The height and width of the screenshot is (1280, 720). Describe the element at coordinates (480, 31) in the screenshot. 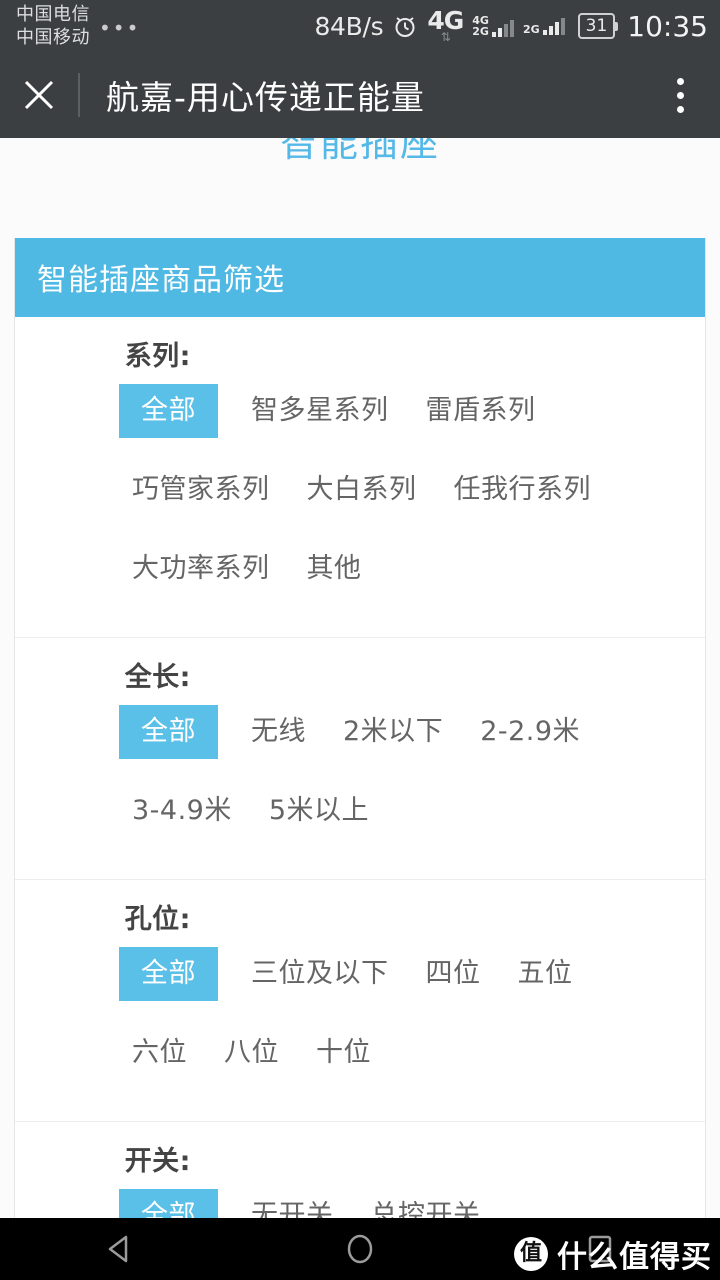

I see `sim2-network-bottom: 2G` at that location.